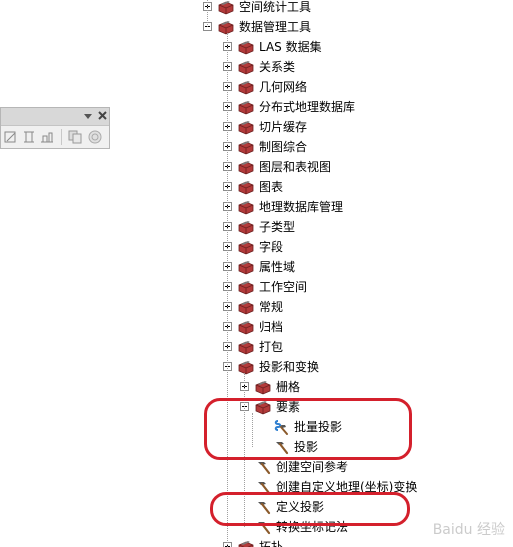 The image size is (513, 547). Describe the element at coordinates (244, 450) in the screenshot. I see `tree-connector-proj` at that location.